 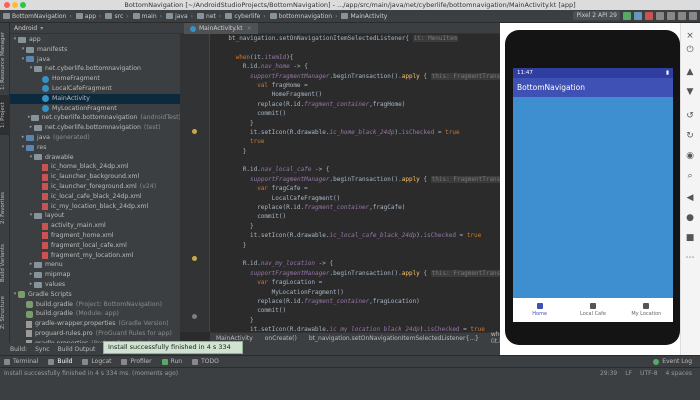 I want to click on tree-item: ▾ drawable, so click(x=95, y=158).